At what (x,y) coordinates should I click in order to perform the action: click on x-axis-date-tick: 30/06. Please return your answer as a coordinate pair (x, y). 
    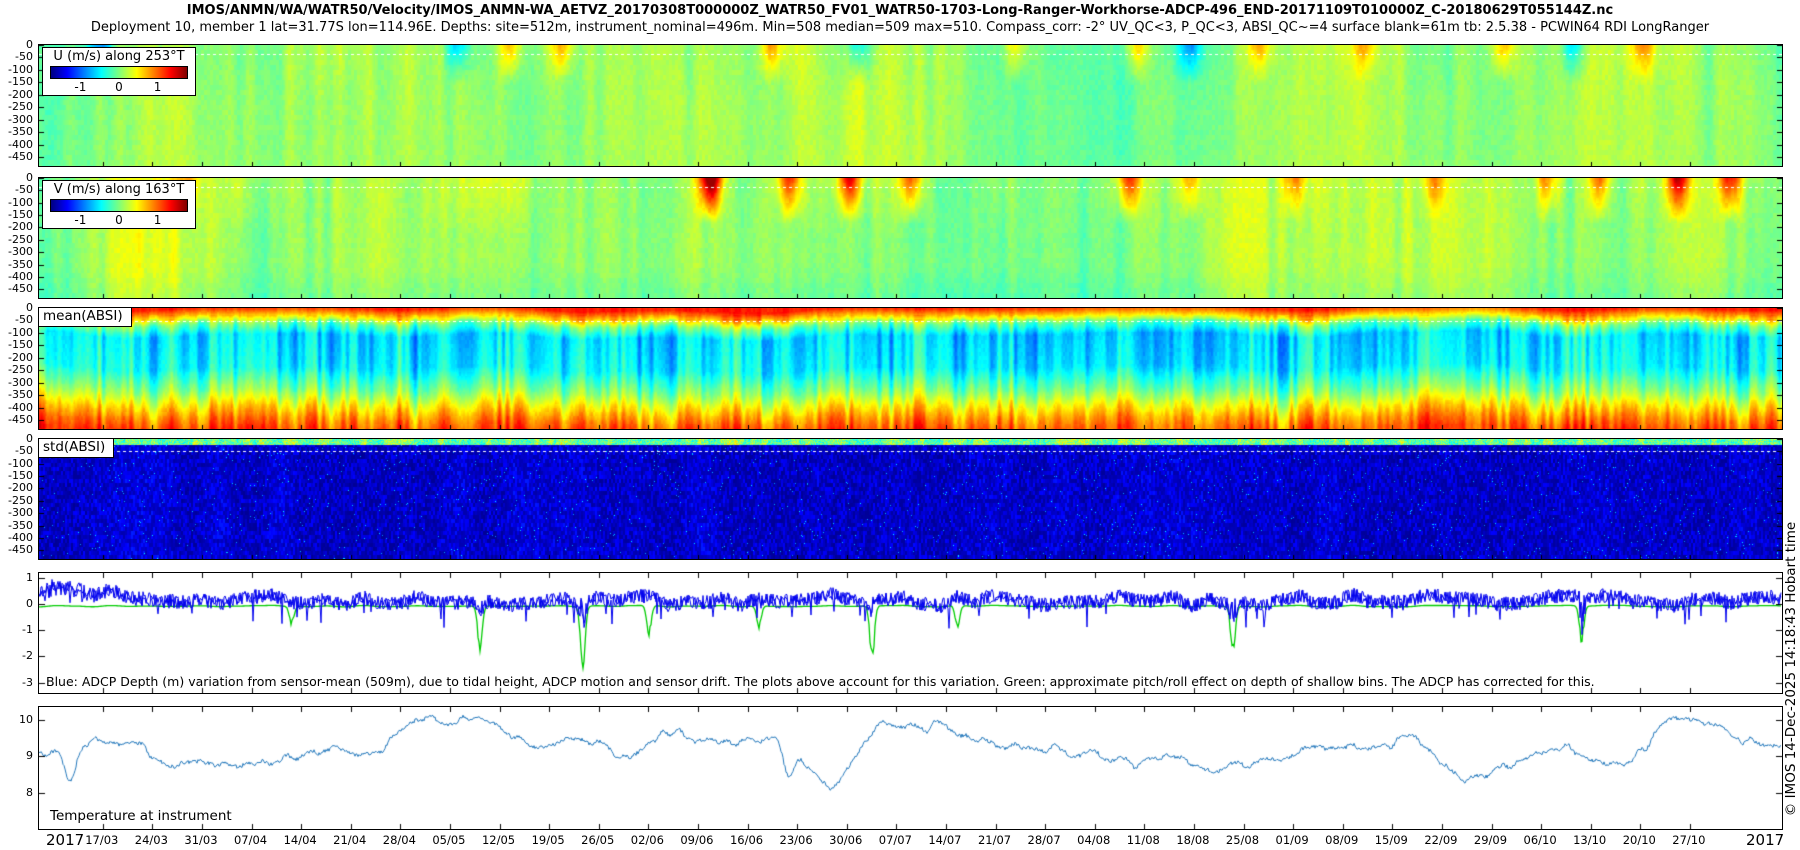
    Looking at the image, I should click on (846, 840).